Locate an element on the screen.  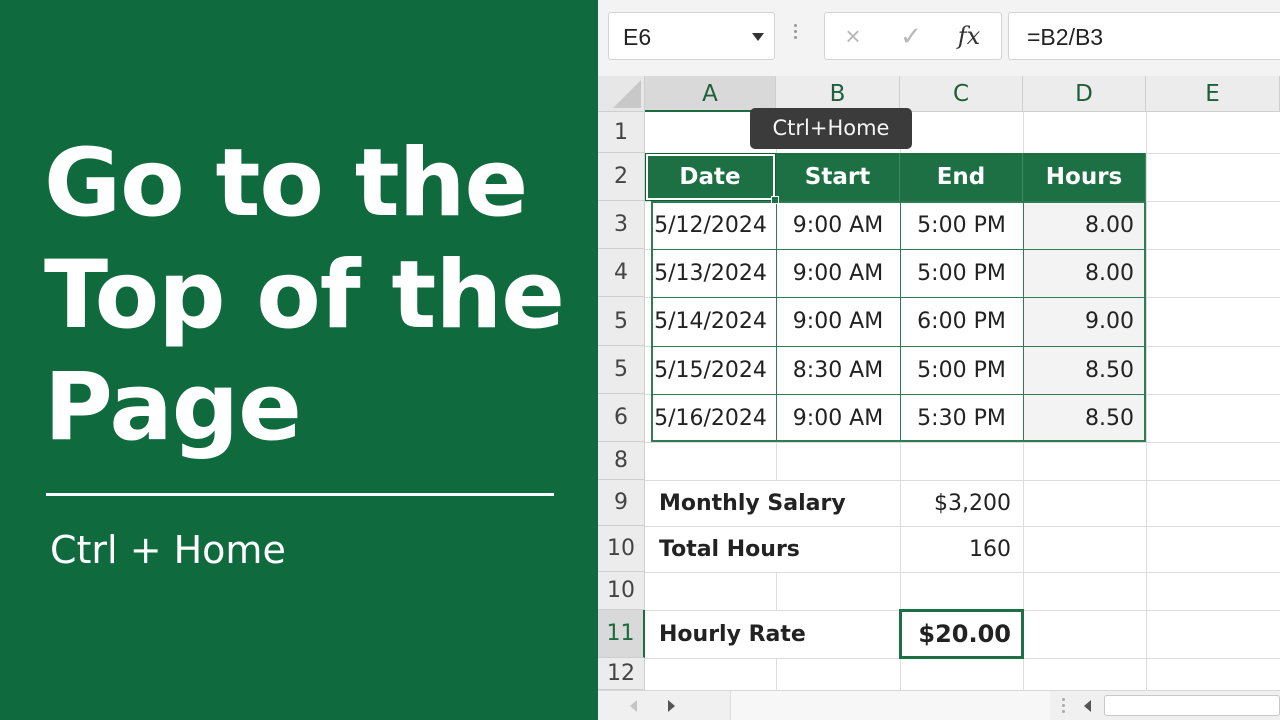
headline-line-2: Top of the is located at coordinates (304, 295).